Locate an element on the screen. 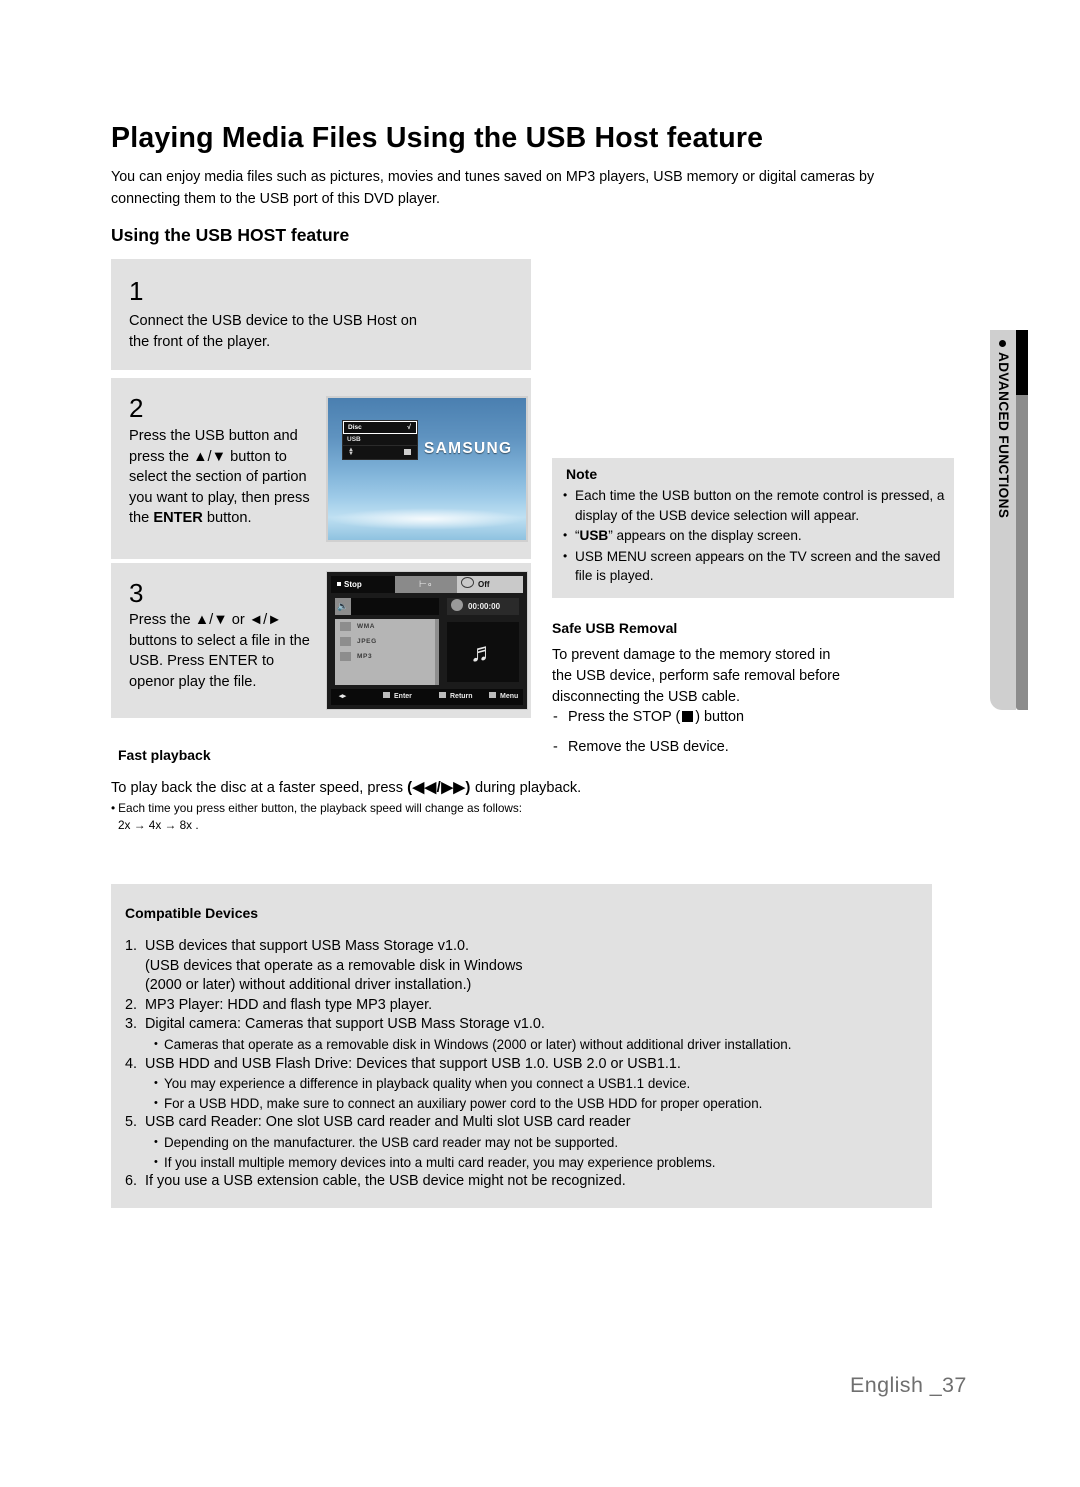 The image size is (1080, 1487). enter-key-icon is located at coordinates (407, 452).